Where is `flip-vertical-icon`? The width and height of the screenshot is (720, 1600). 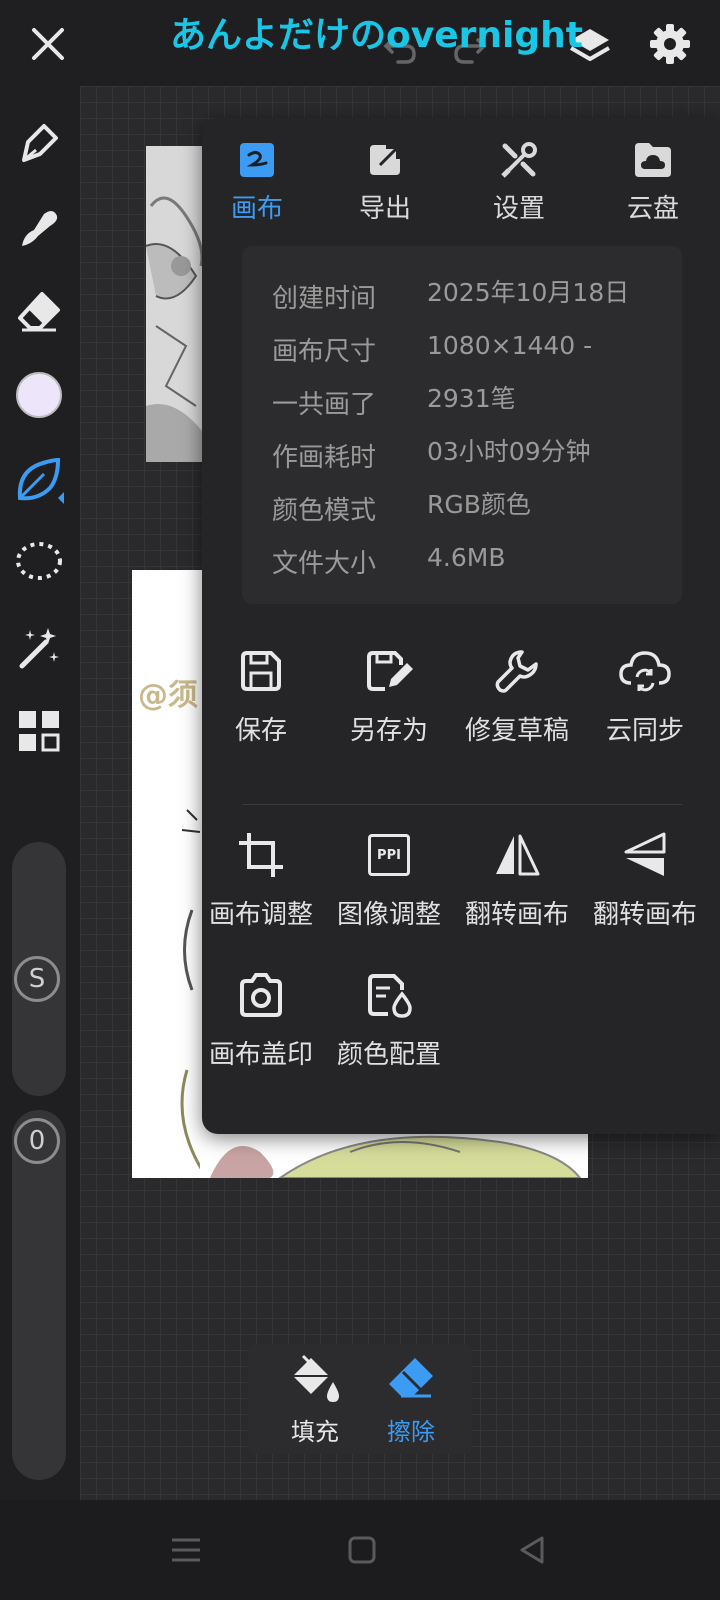
flip-vertical-icon is located at coordinates (645, 855).